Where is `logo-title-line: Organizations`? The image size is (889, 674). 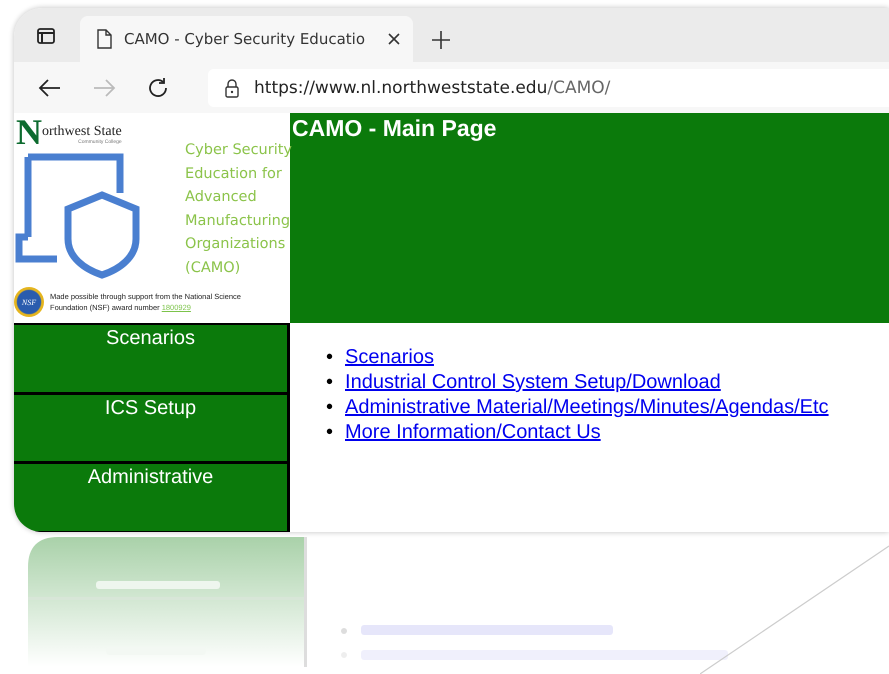 logo-title-line: Organizations is located at coordinates (235, 244).